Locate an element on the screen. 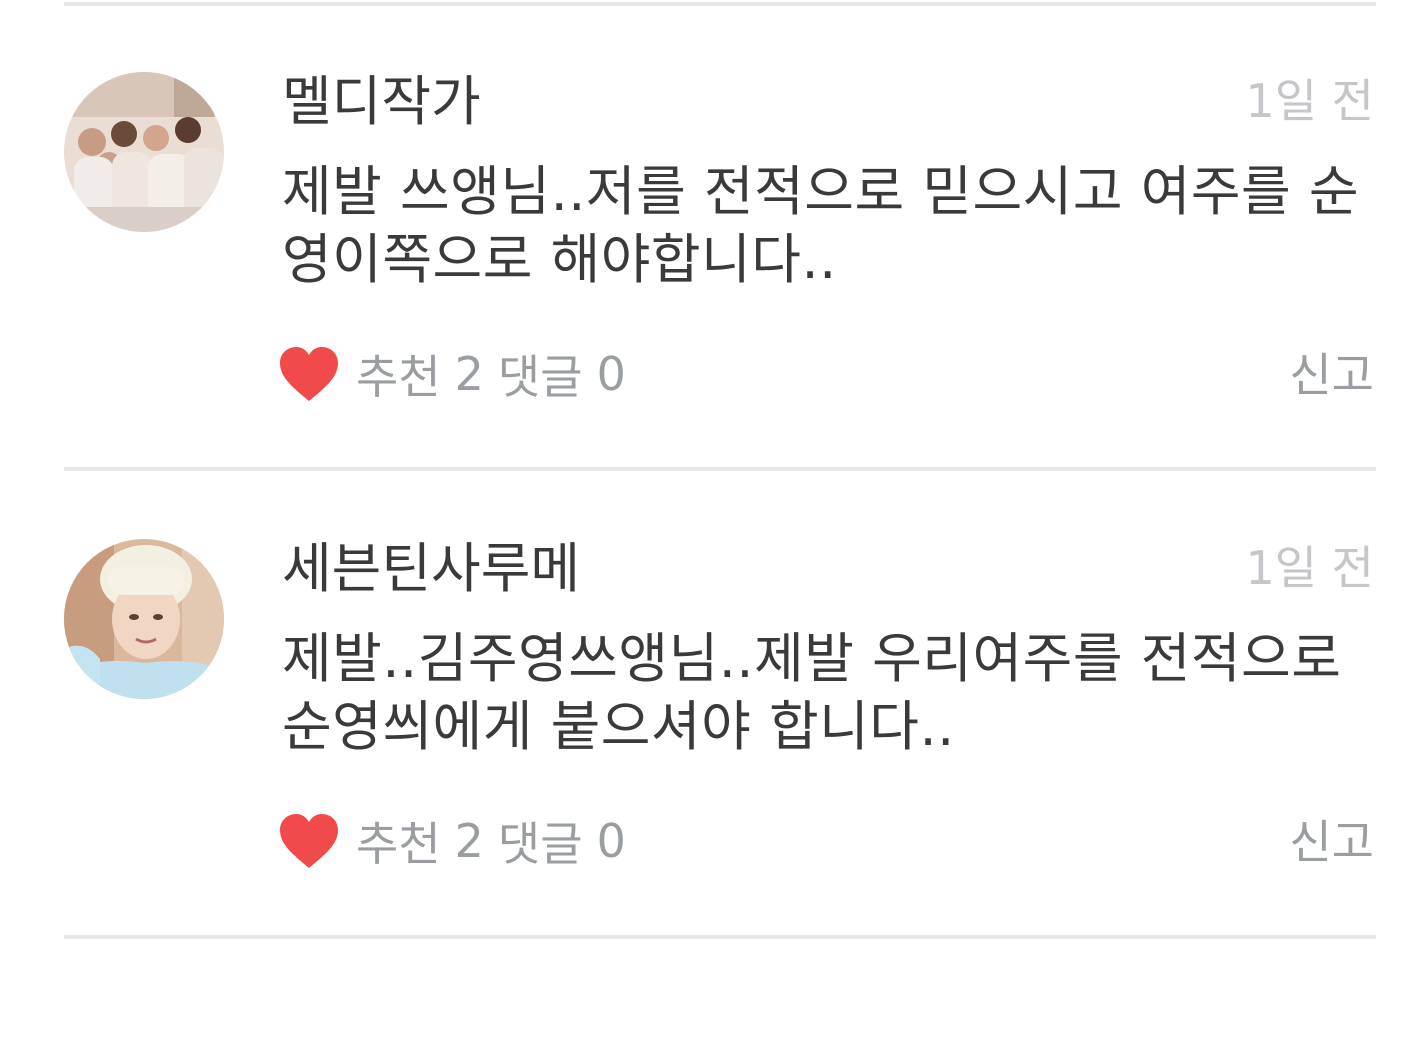 The width and height of the screenshot is (1408, 1056). profile-photo-icon is located at coordinates (144, 619).